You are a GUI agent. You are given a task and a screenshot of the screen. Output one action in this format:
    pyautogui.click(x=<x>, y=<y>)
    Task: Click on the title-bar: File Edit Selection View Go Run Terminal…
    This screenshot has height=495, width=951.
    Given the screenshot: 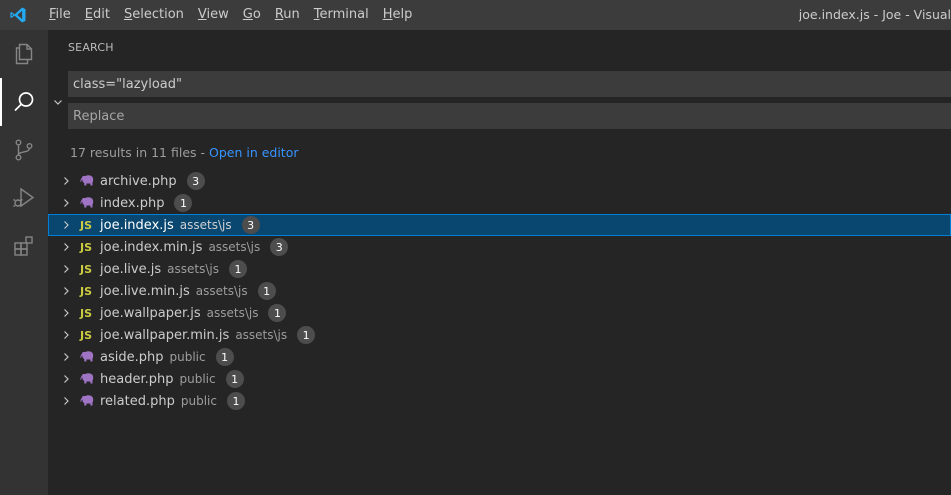 What is the action you would take?
    pyautogui.click(x=475, y=15)
    